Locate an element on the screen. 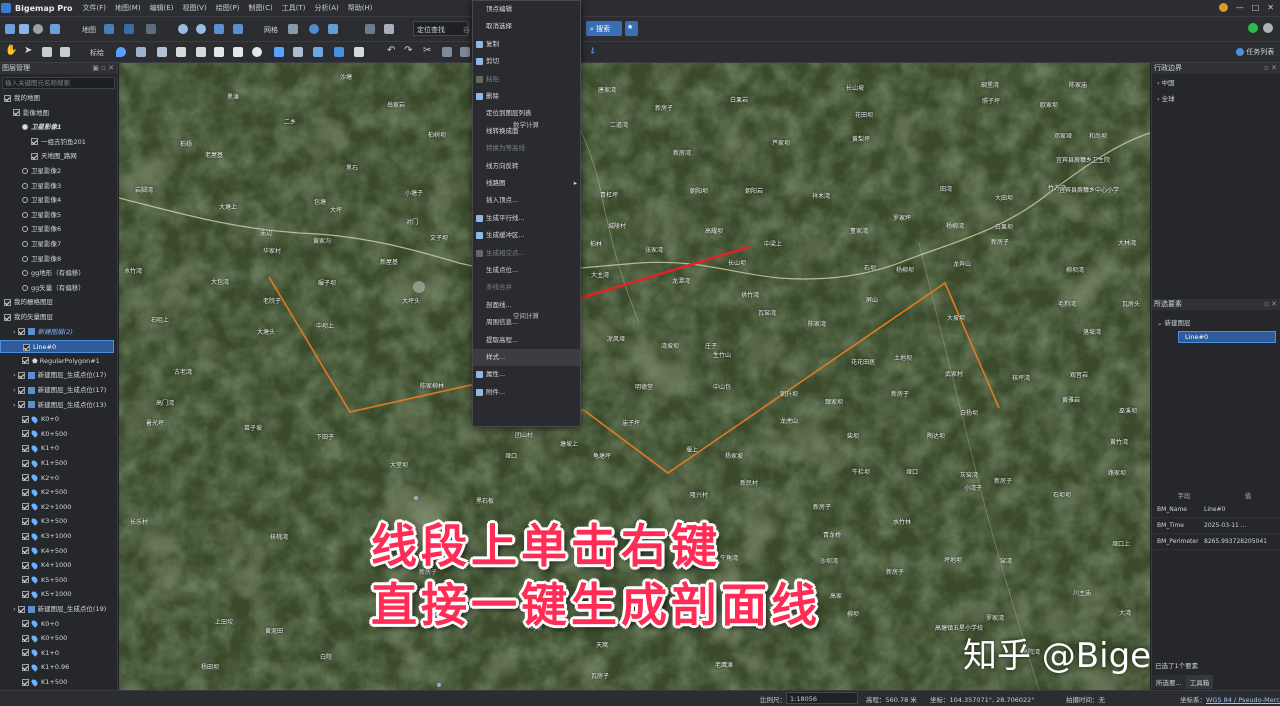 The width and height of the screenshot is (1280, 706). line-icon is located at coordinates (162, 52).